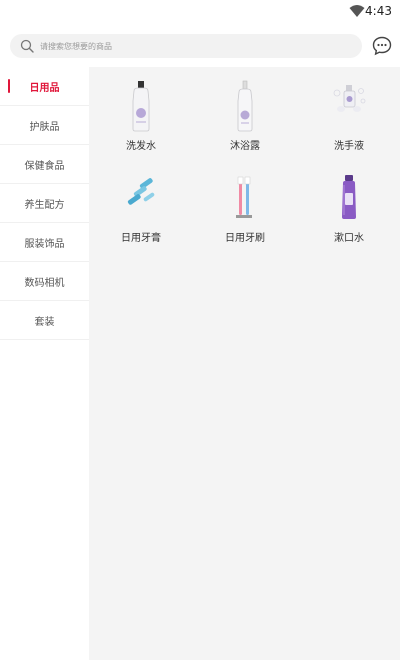  I want to click on product-label: 日用牙膏, so click(141, 238).